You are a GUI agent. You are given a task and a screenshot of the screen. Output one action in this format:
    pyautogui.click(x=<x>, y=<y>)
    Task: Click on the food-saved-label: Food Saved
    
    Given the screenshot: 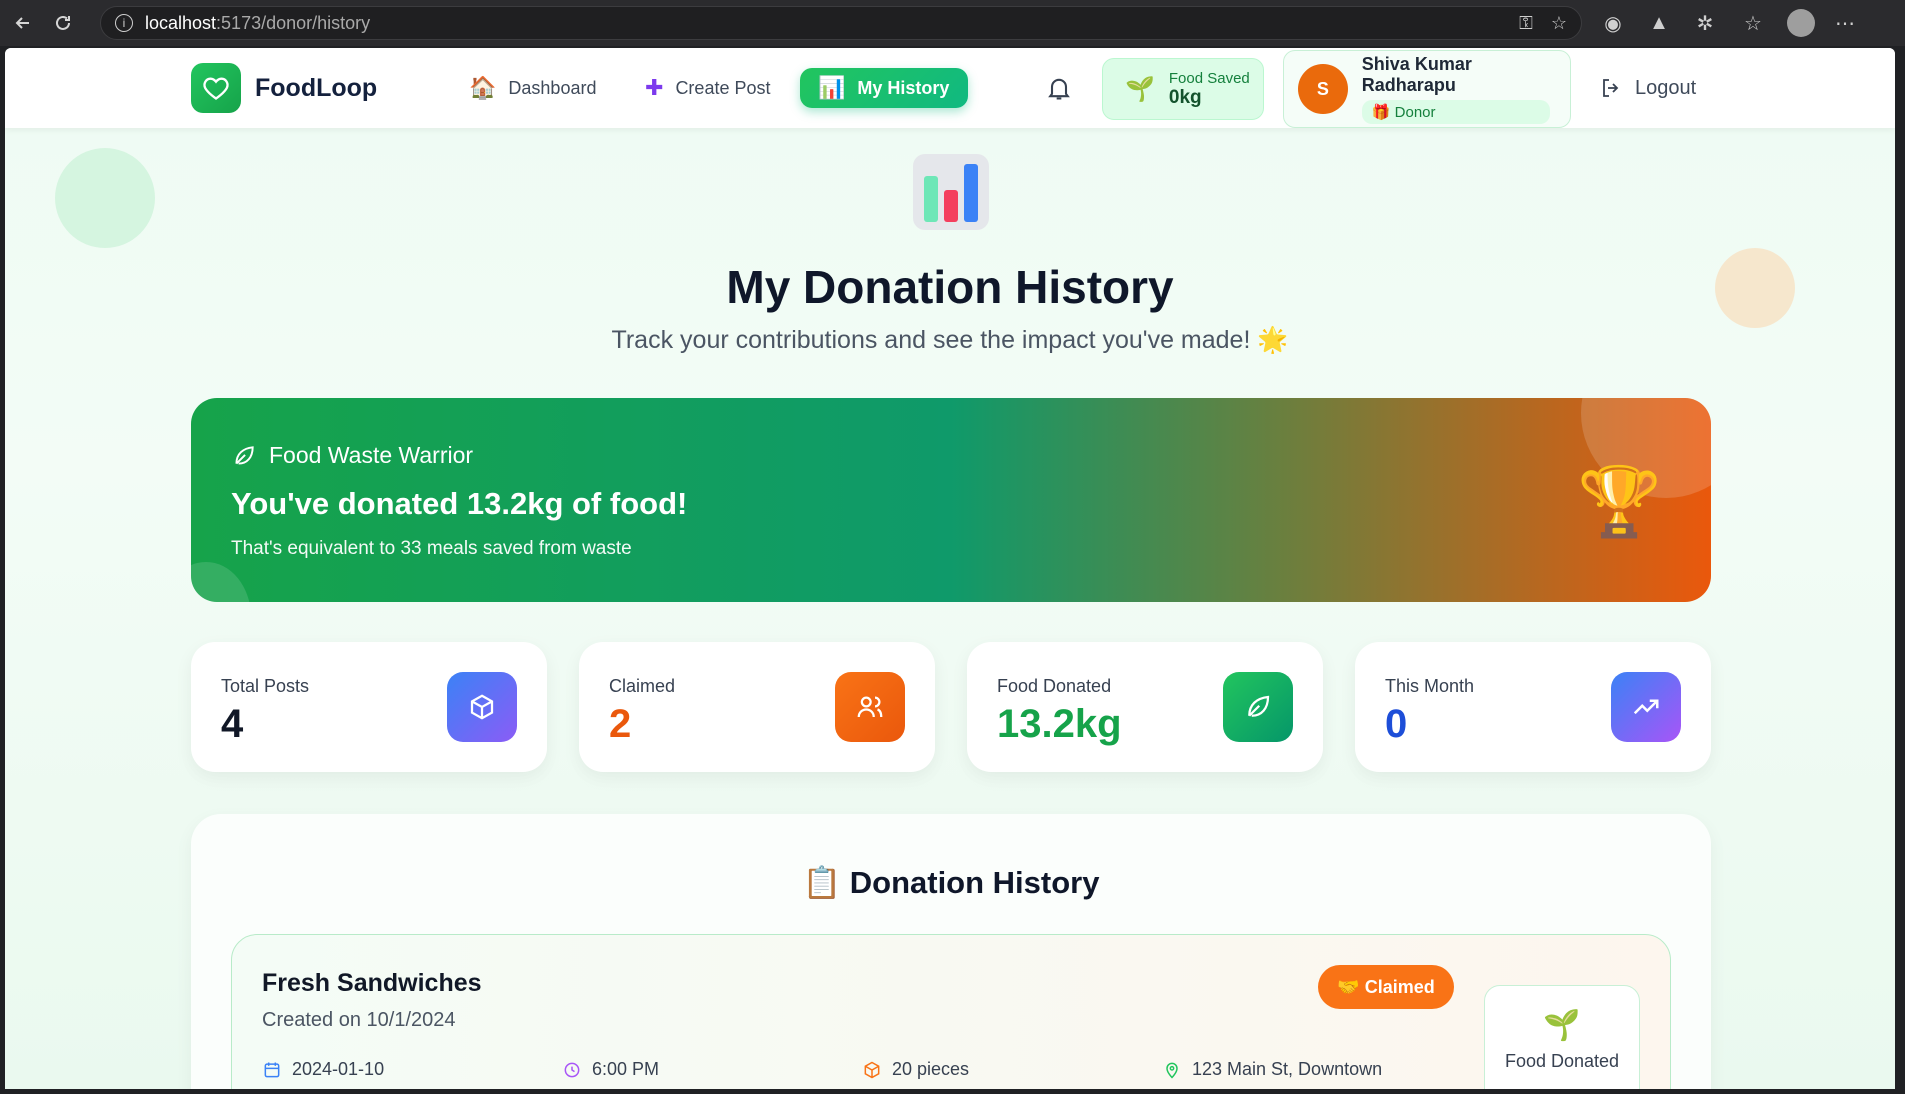 What is the action you would take?
    pyautogui.click(x=1209, y=78)
    